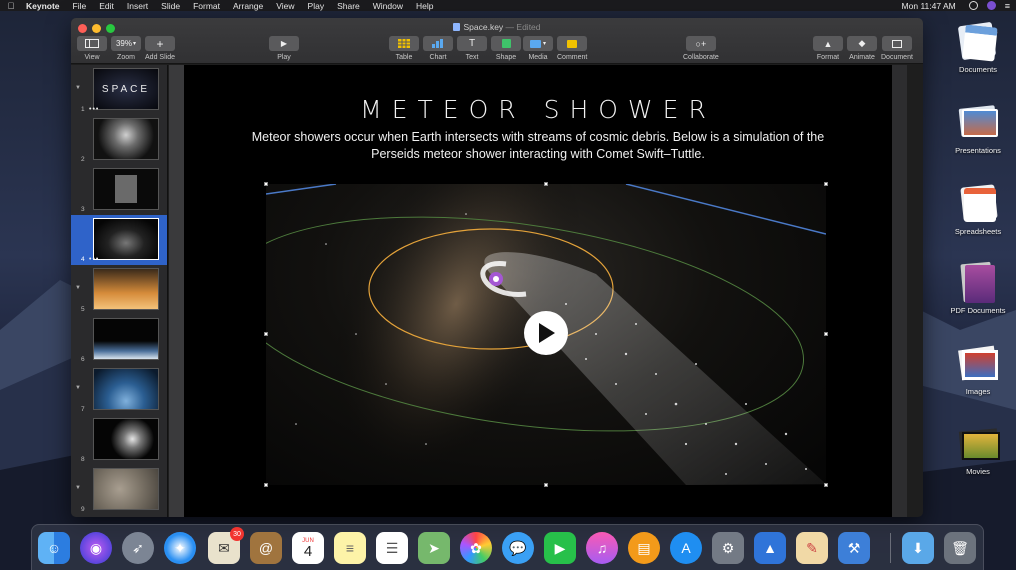 The height and width of the screenshot is (570, 1016). Describe the element at coordinates (538, 109) in the screenshot. I see `slide-title: METEOR SHOWER` at that location.